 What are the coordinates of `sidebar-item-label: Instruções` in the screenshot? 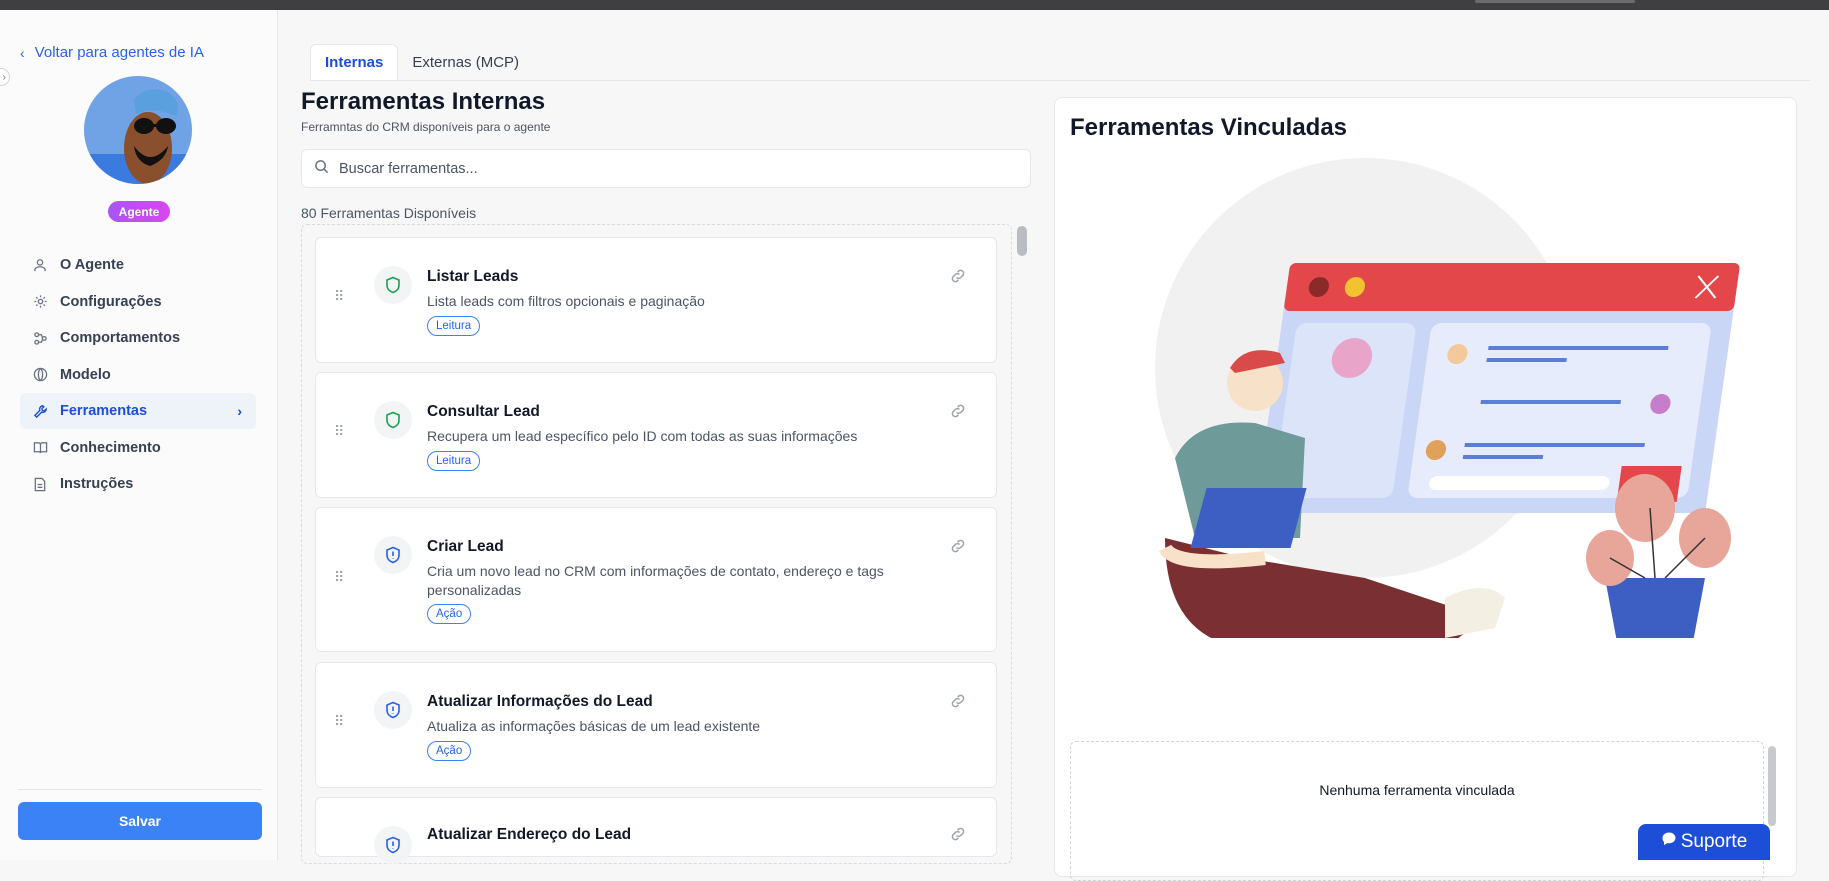 It's located at (97, 484).